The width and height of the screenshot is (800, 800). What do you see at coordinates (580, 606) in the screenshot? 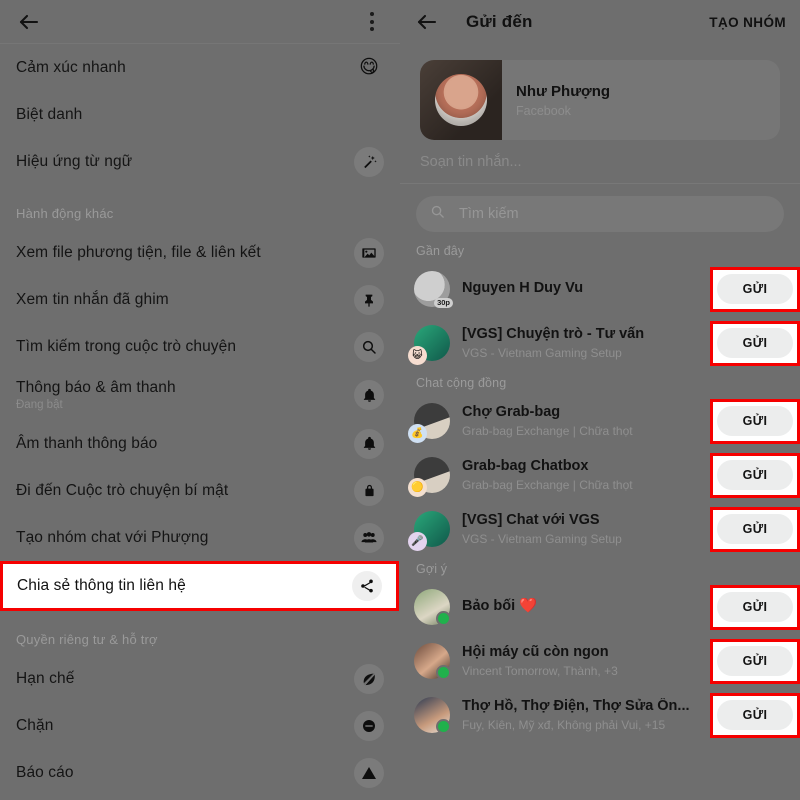
I see `recipient-texts: Bảo bối ❤️` at bounding box center [580, 606].